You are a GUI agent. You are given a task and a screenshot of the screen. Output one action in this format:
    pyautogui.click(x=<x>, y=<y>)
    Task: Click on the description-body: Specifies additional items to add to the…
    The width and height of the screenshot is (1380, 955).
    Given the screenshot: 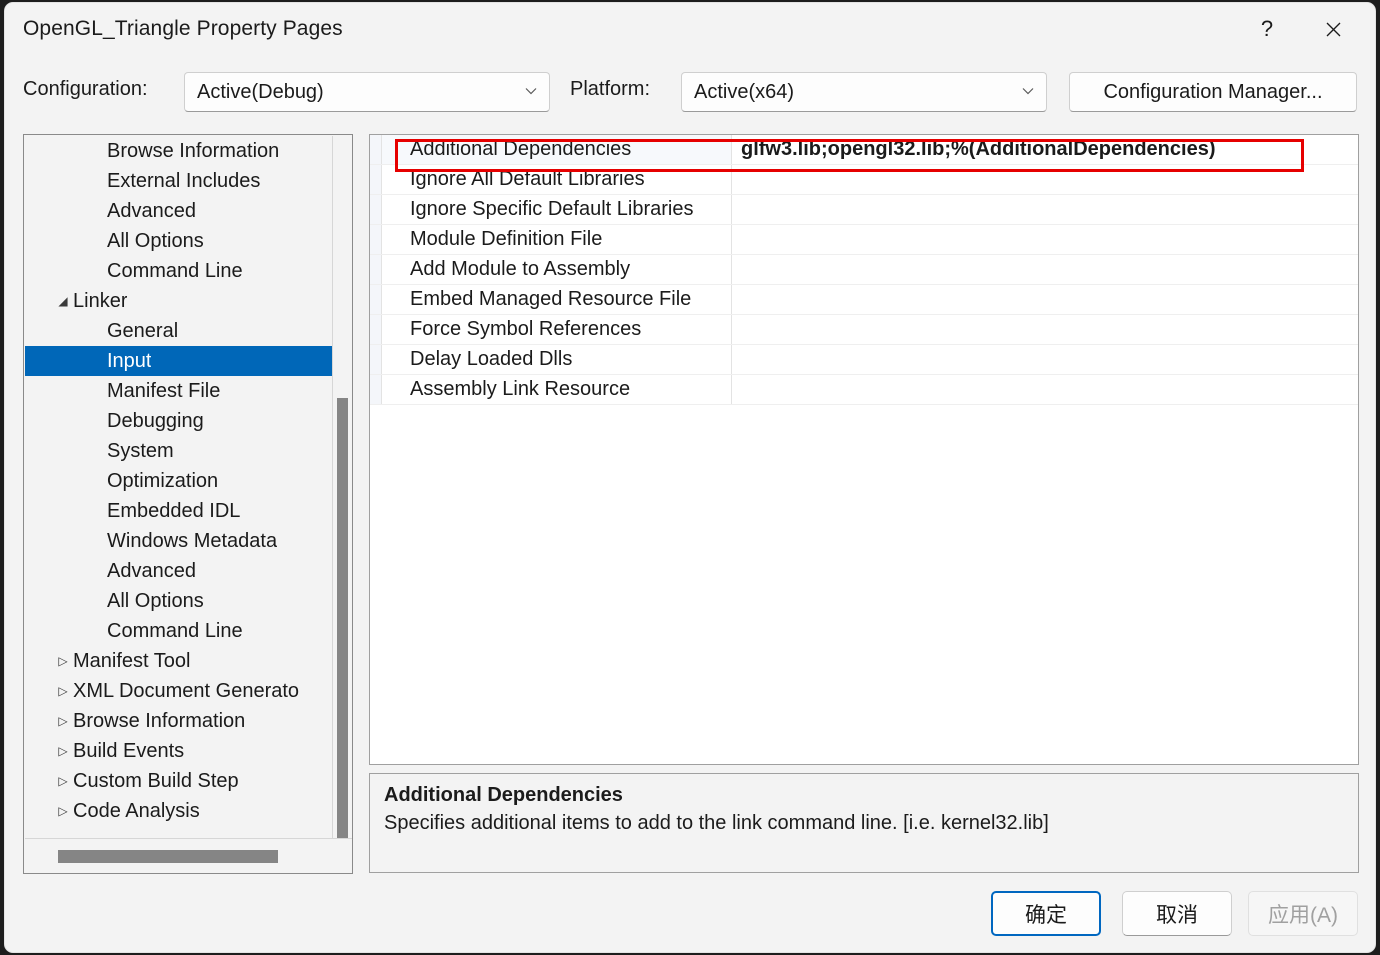 What is the action you would take?
    pyautogui.click(x=716, y=823)
    